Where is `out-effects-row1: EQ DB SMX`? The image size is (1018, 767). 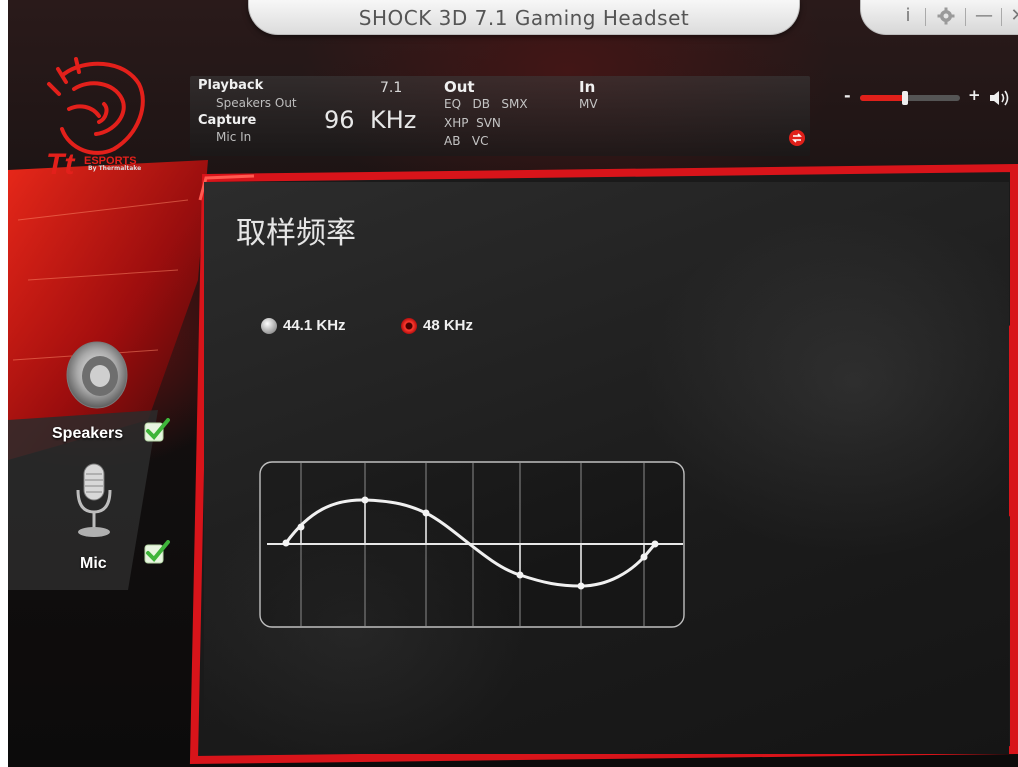
out-effects-row1: EQ DB SMX is located at coordinates (486, 104).